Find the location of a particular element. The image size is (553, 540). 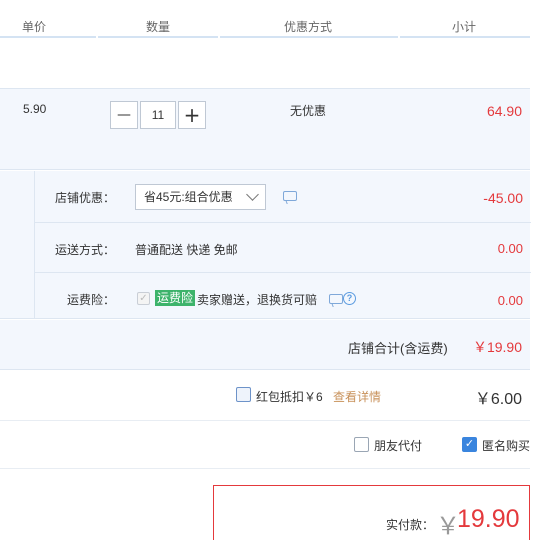

insurance-label: 运费险： is located at coordinates (90, 300).